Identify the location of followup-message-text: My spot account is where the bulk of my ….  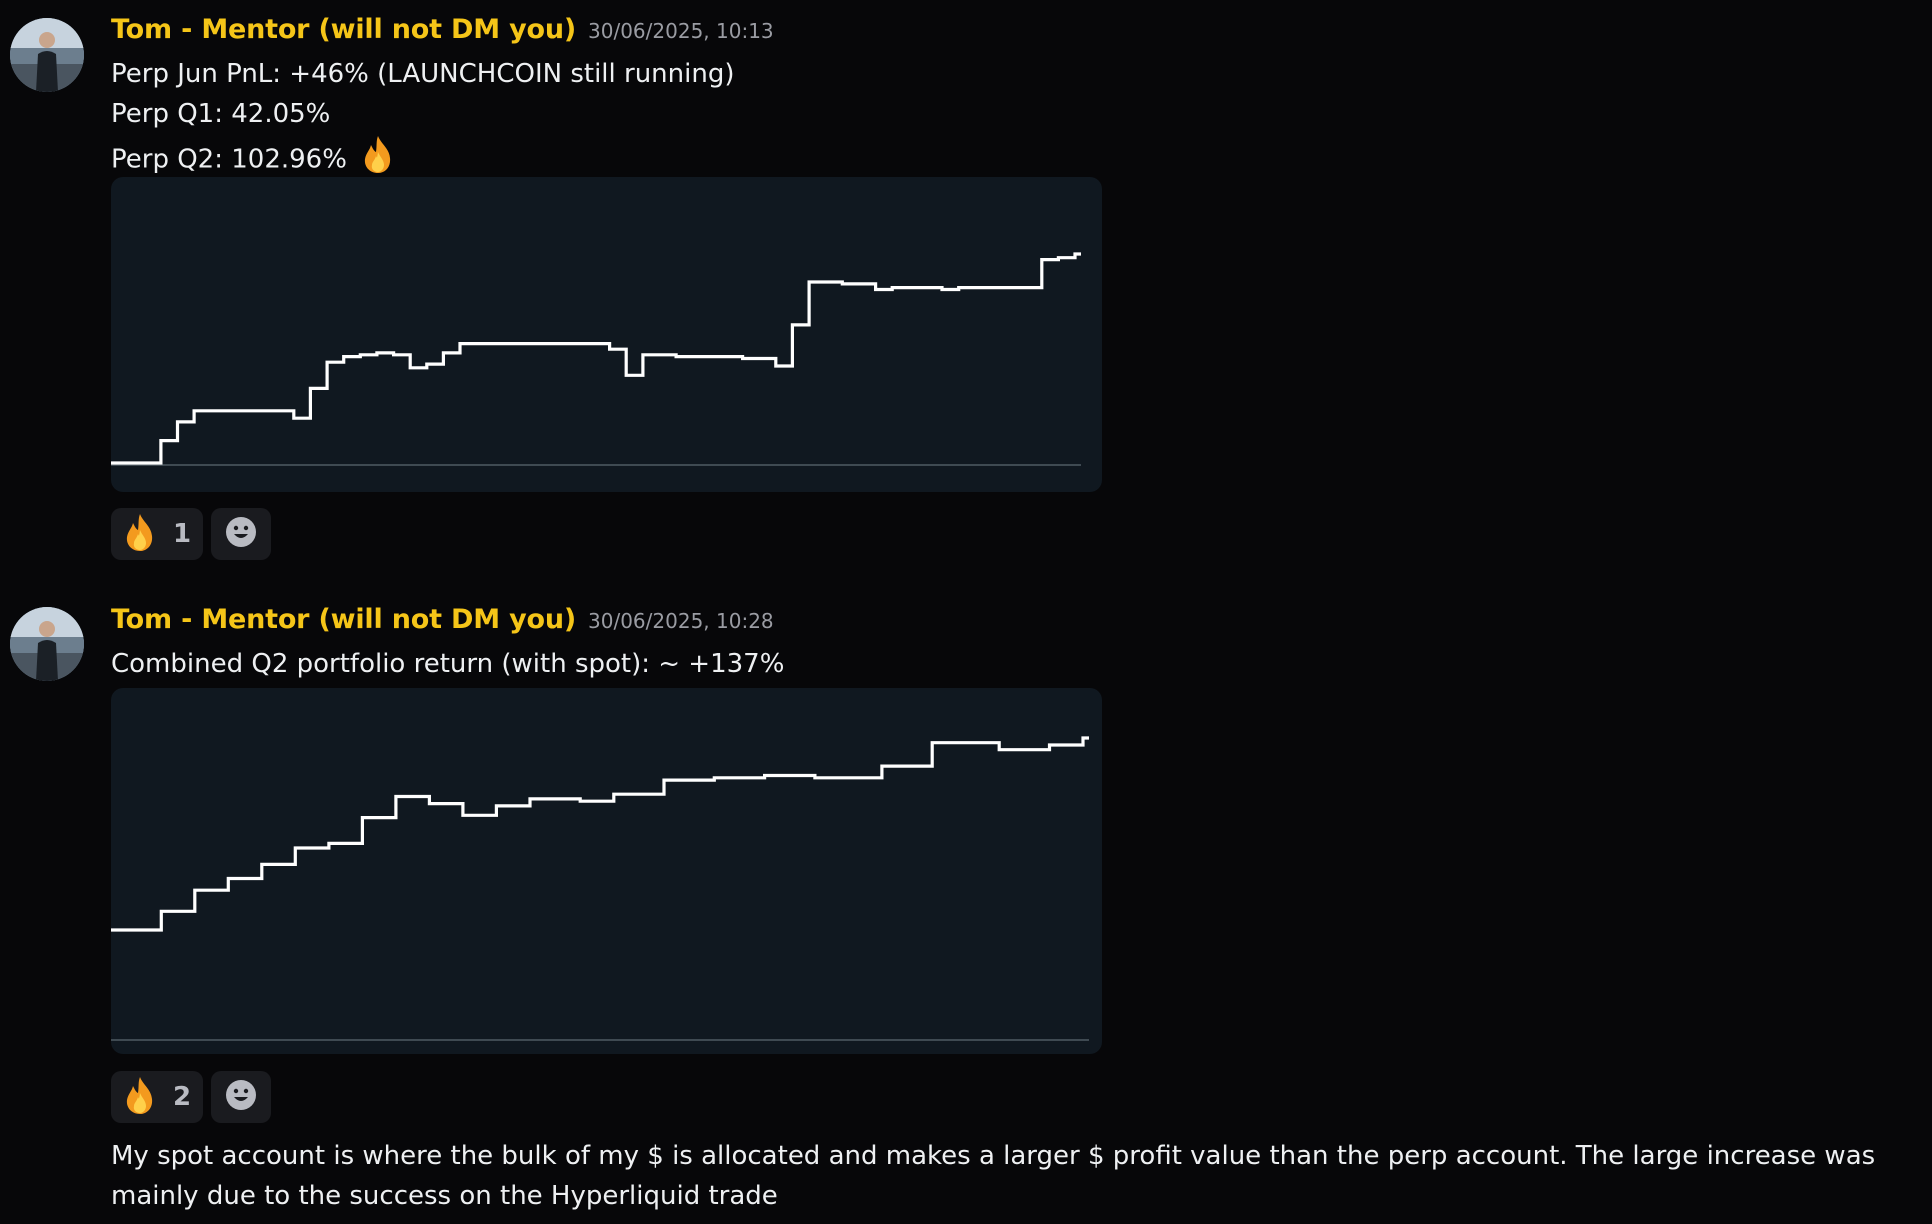
(993, 1176).